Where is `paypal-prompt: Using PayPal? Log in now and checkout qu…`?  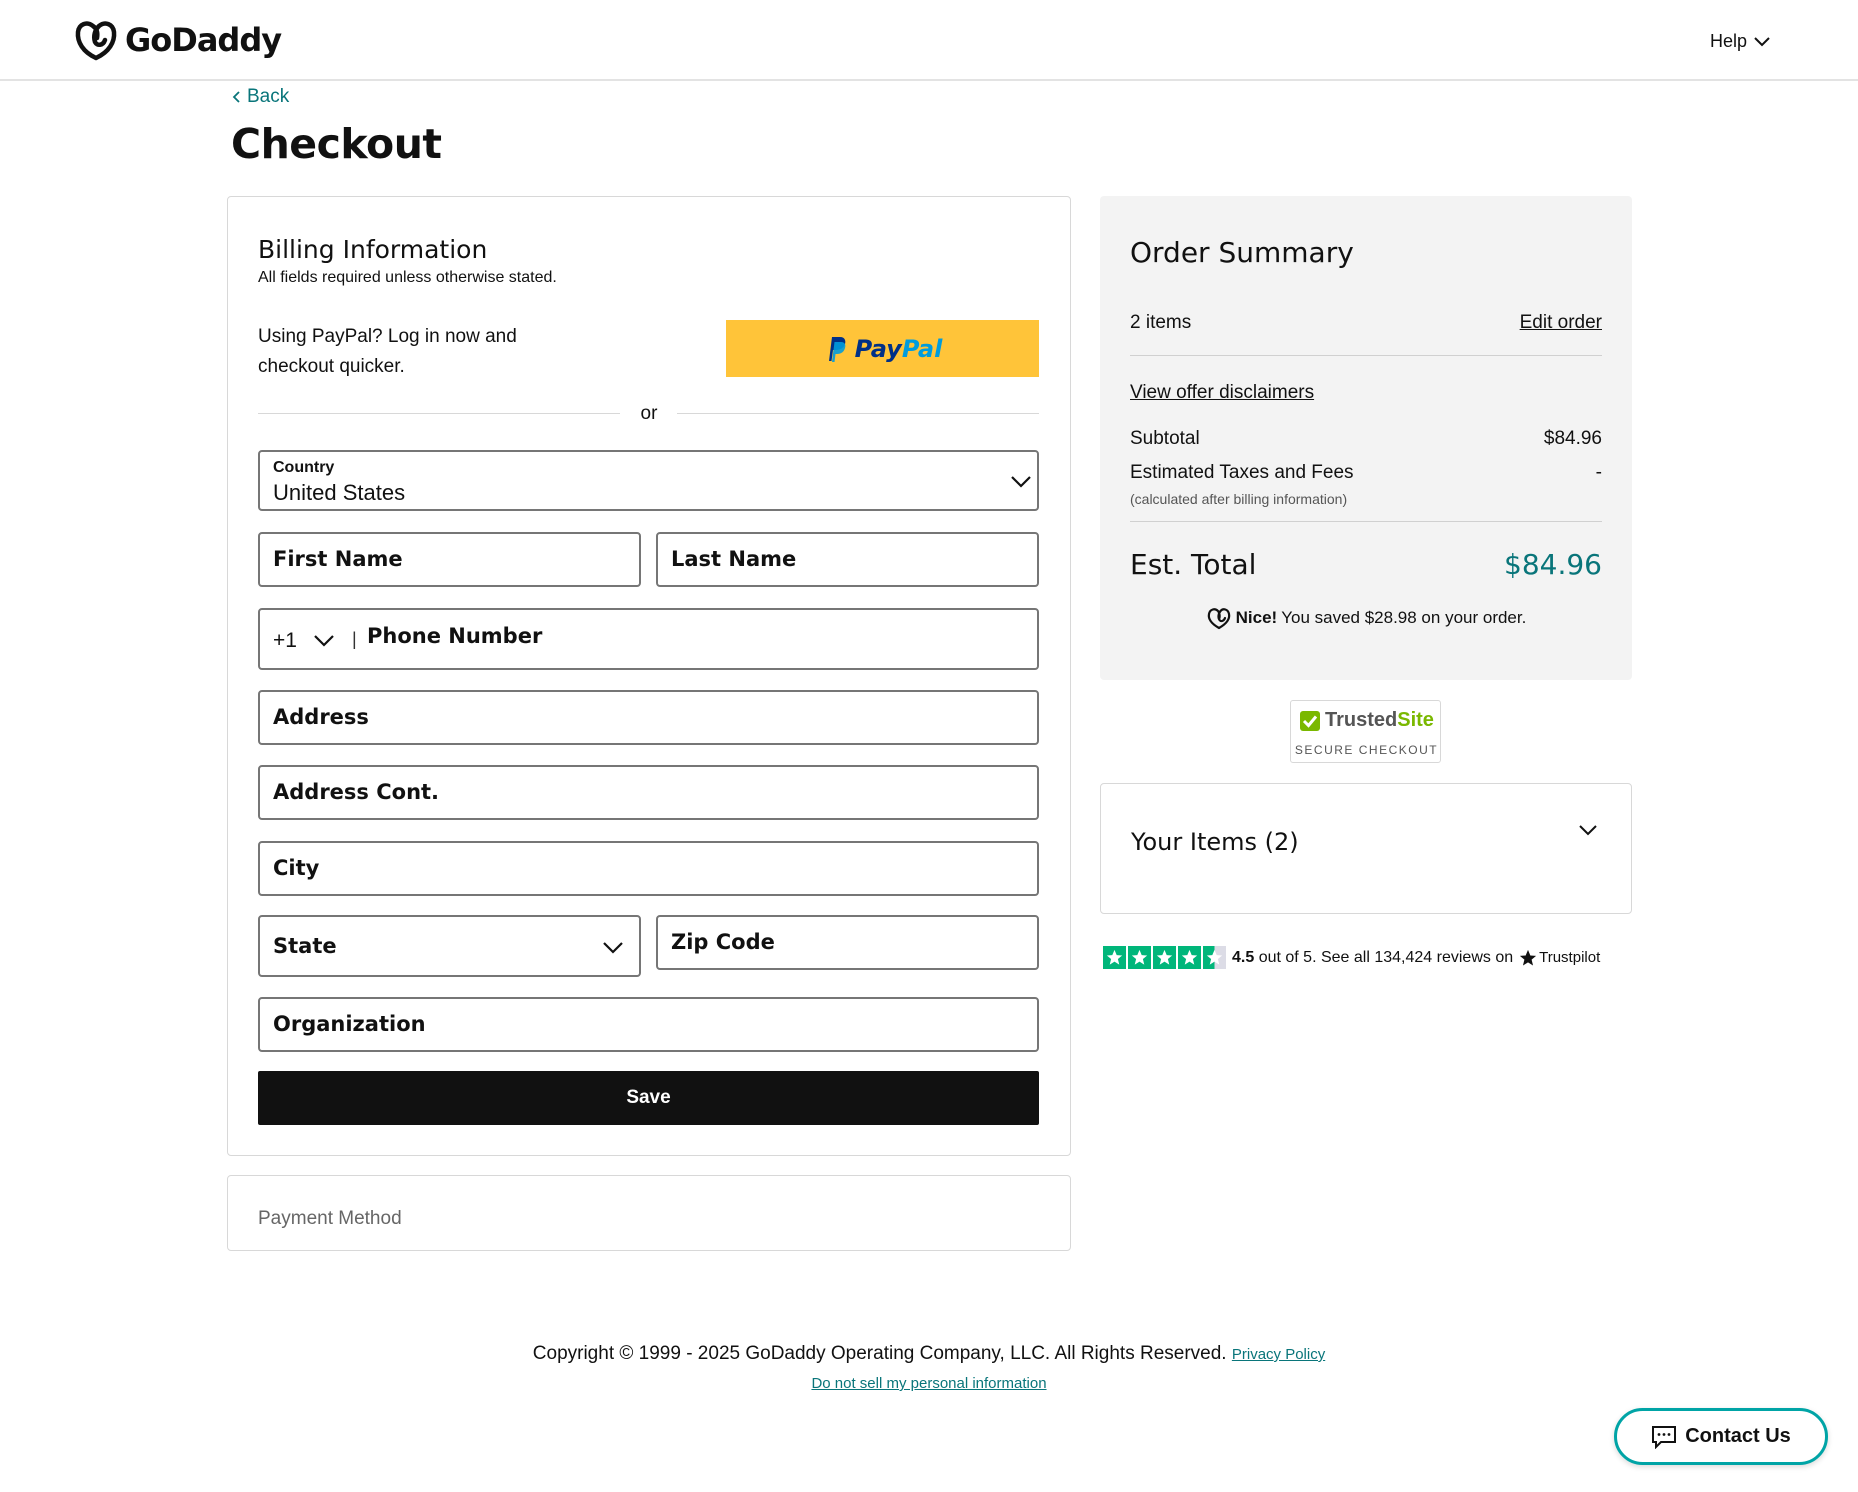 paypal-prompt: Using PayPal? Log in now and checkout qu… is located at coordinates (387, 351).